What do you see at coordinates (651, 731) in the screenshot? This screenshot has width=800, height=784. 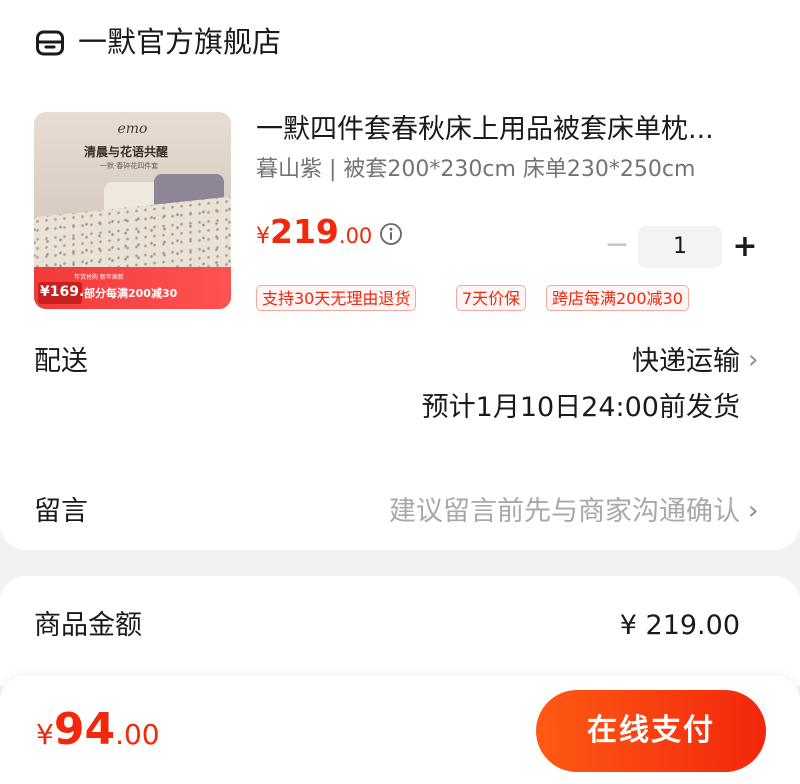 I see `pay-online-button: 在线支付` at bounding box center [651, 731].